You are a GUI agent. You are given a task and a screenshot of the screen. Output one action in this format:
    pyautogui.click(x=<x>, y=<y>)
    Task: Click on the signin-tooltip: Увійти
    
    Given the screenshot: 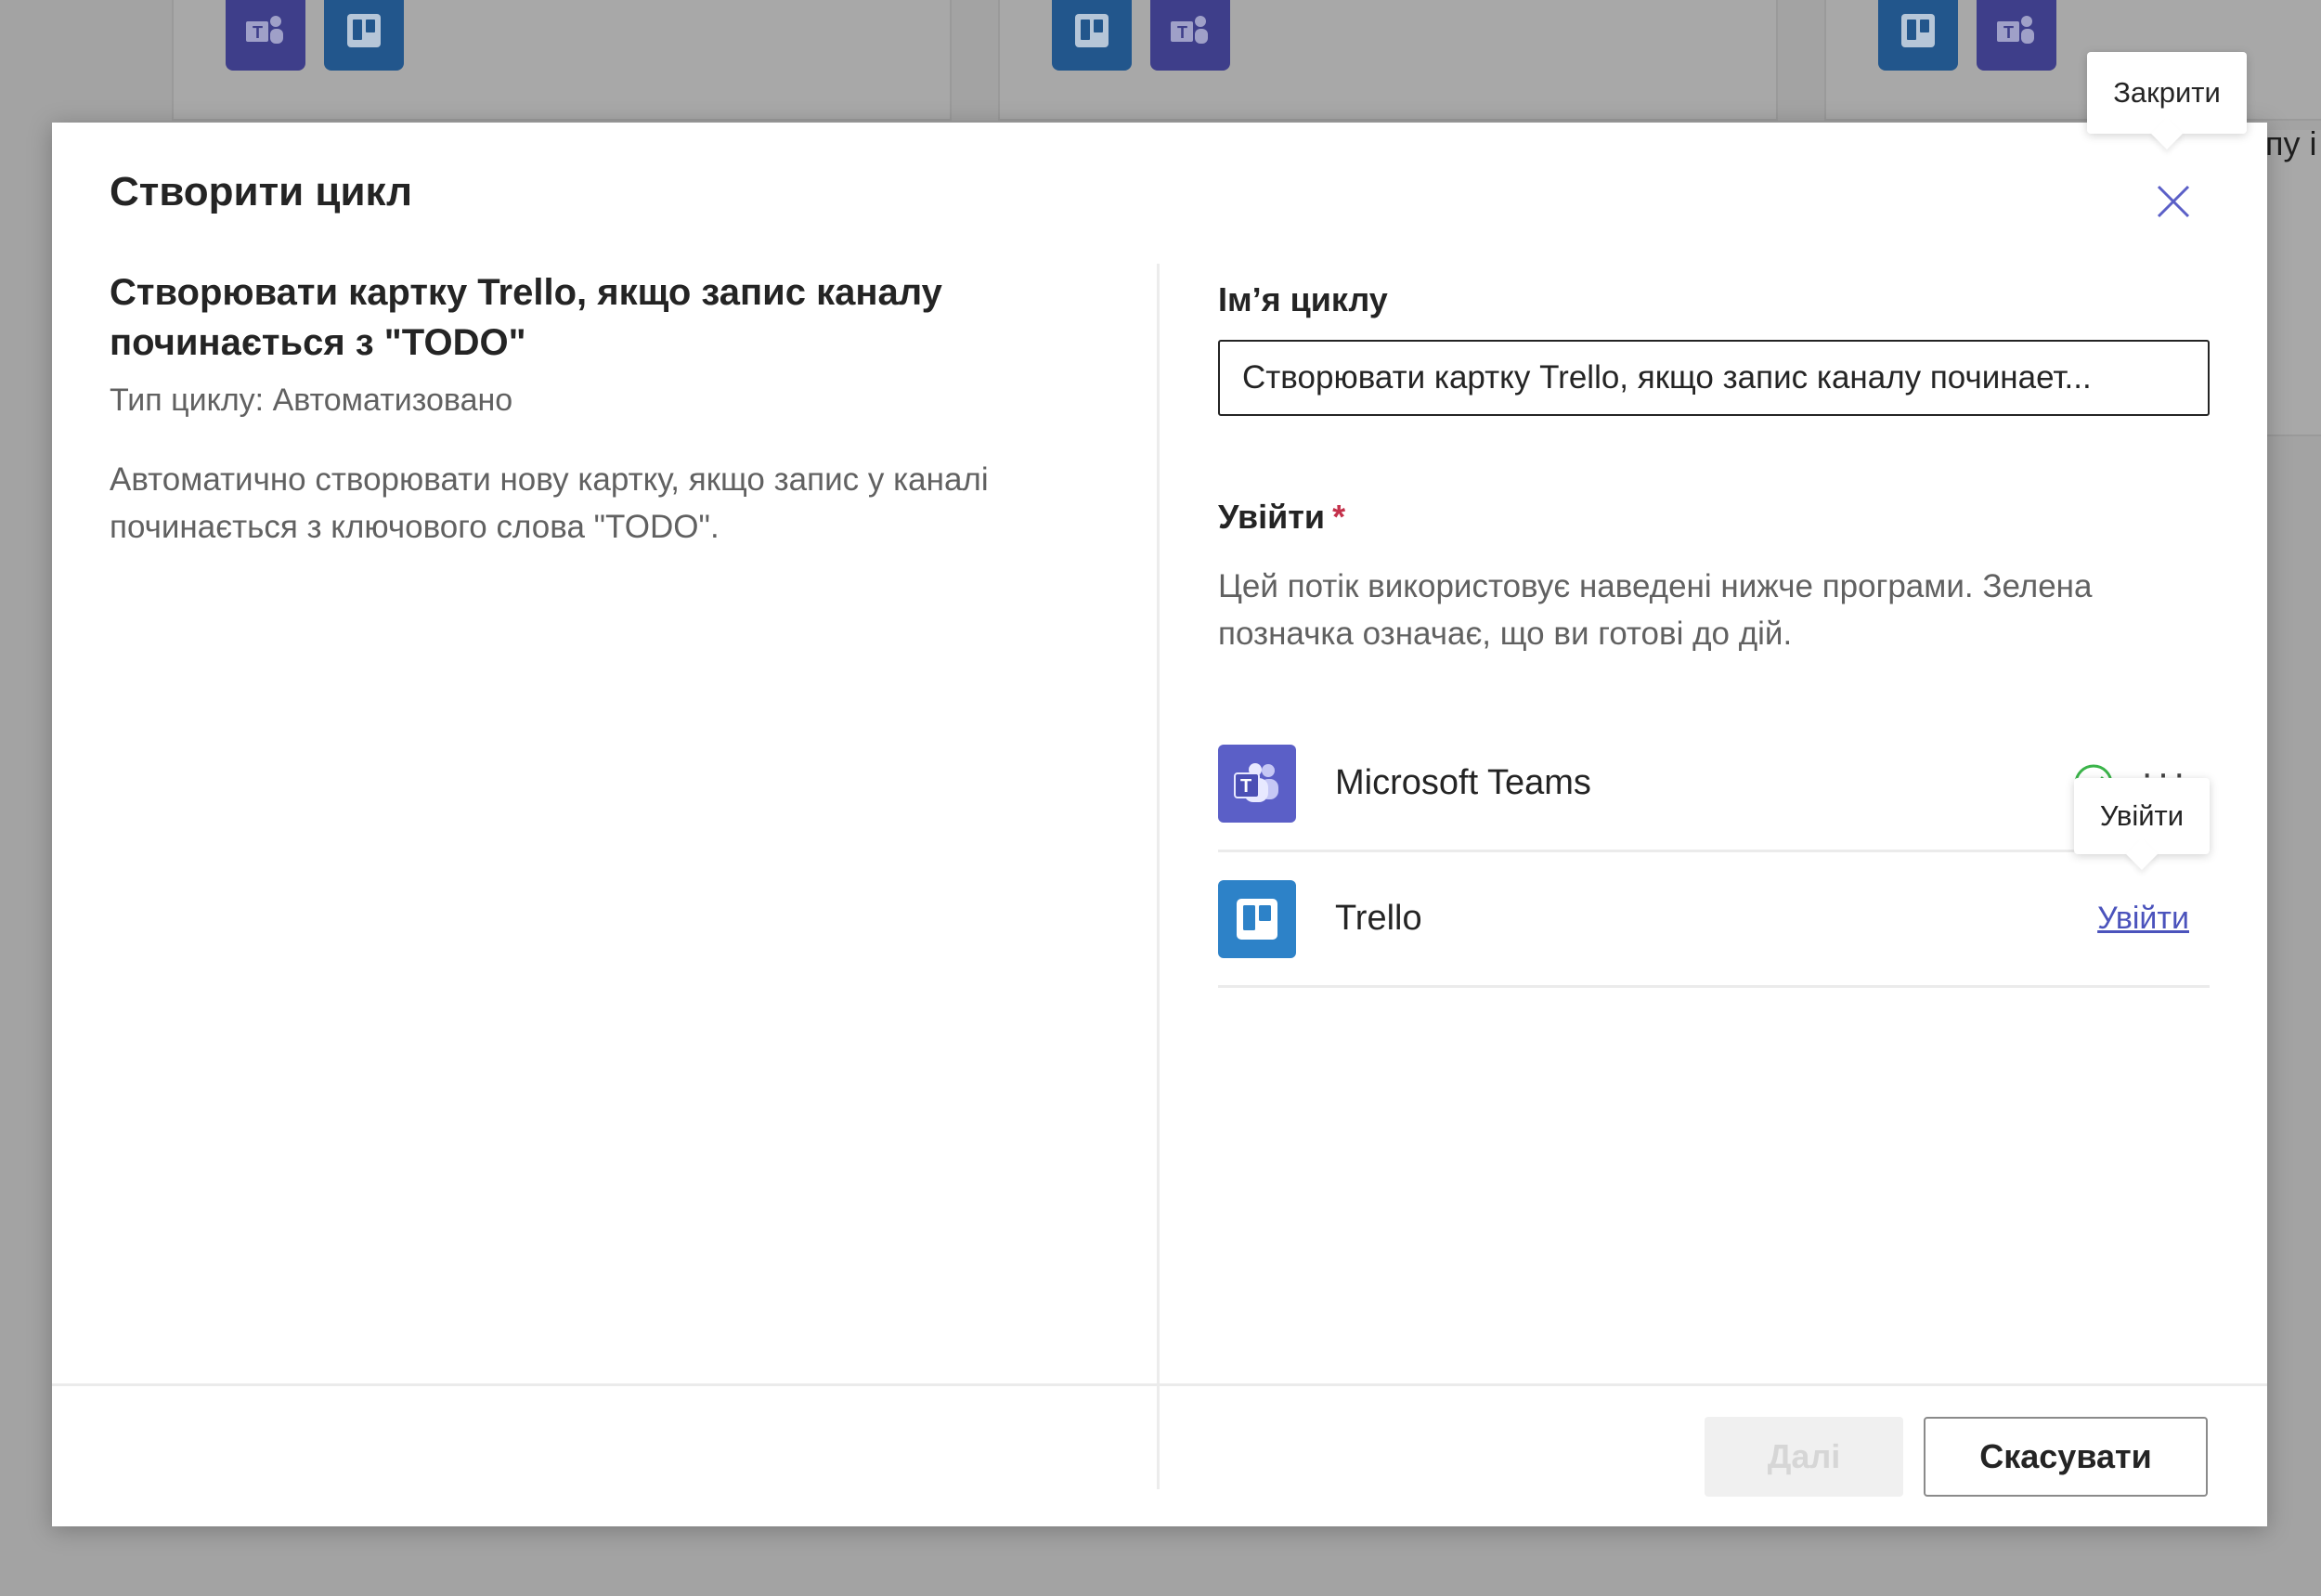 What is the action you would take?
    pyautogui.click(x=2142, y=816)
    